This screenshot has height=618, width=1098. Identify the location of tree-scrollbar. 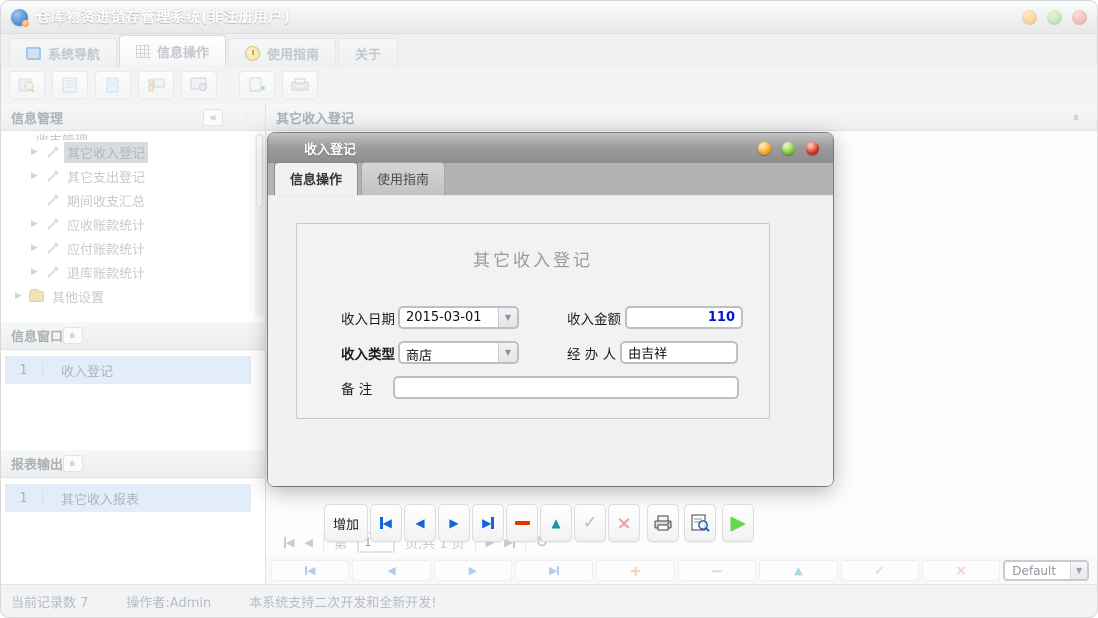
(259, 225).